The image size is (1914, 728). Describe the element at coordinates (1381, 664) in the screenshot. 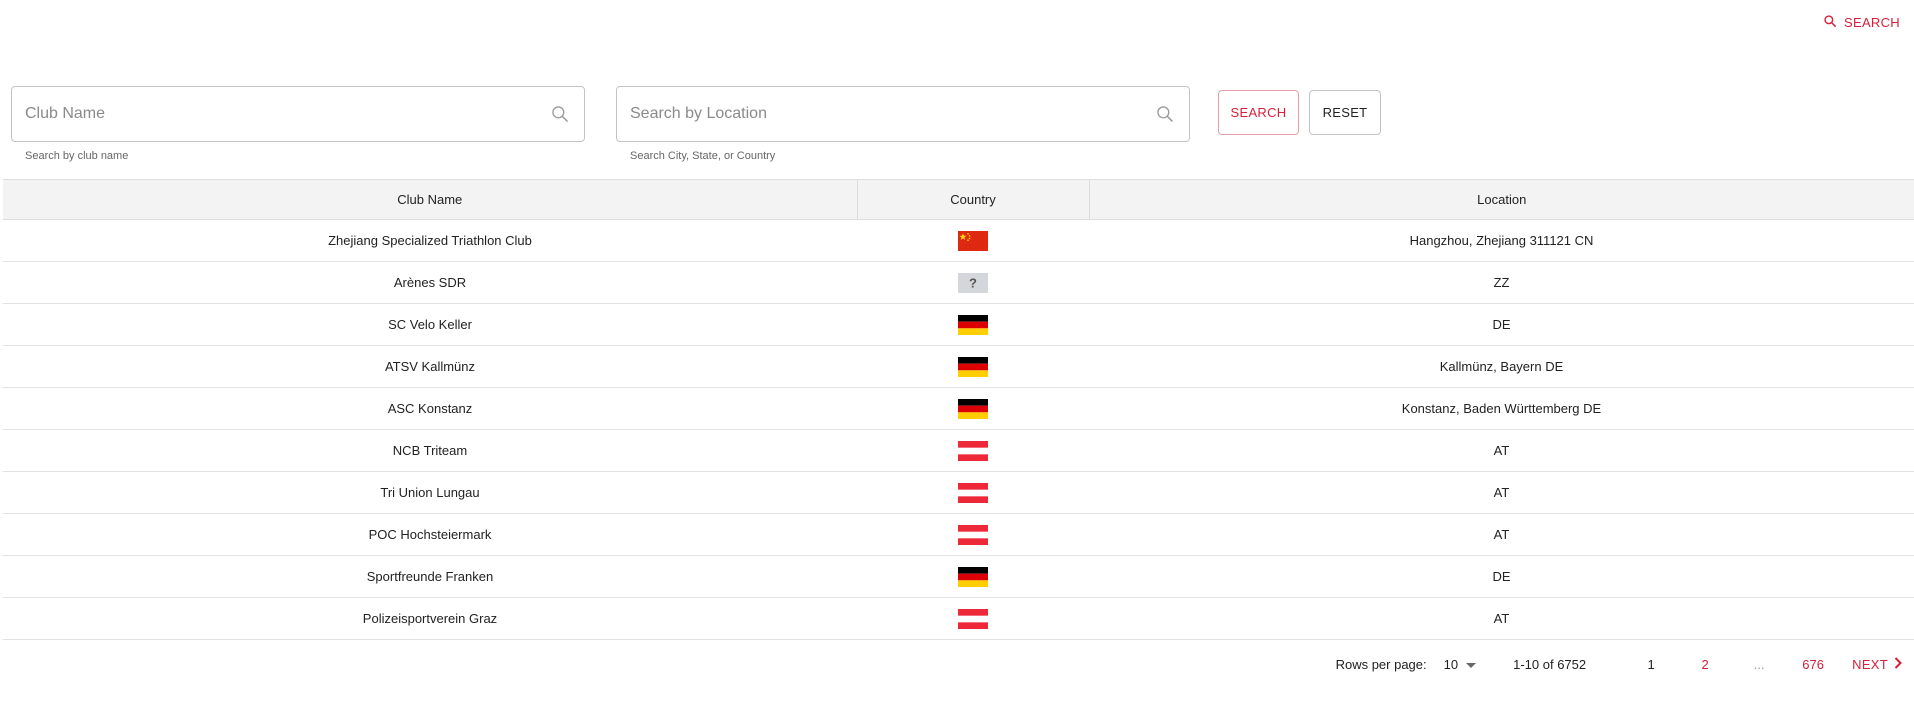

I see `rows-per-page-label: Rows per page:` at that location.